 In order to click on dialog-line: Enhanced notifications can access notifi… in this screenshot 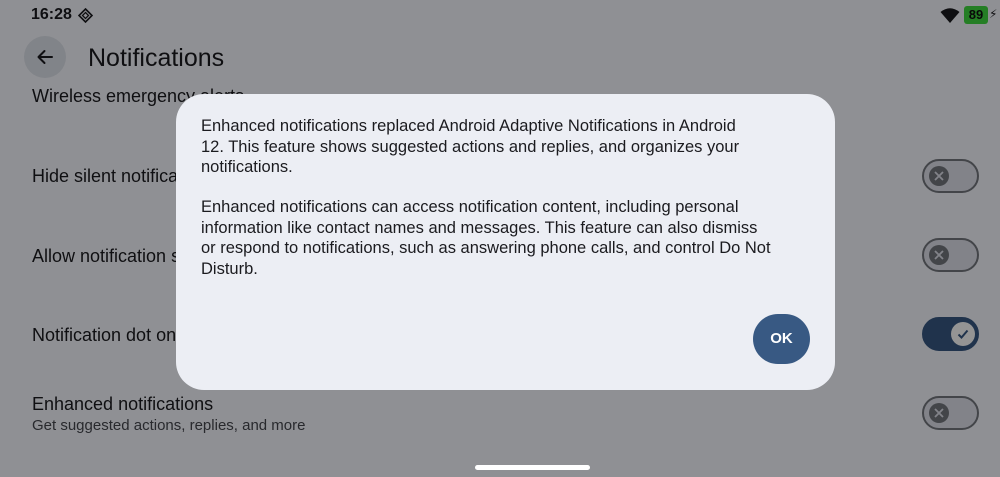, I will do `click(470, 207)`.